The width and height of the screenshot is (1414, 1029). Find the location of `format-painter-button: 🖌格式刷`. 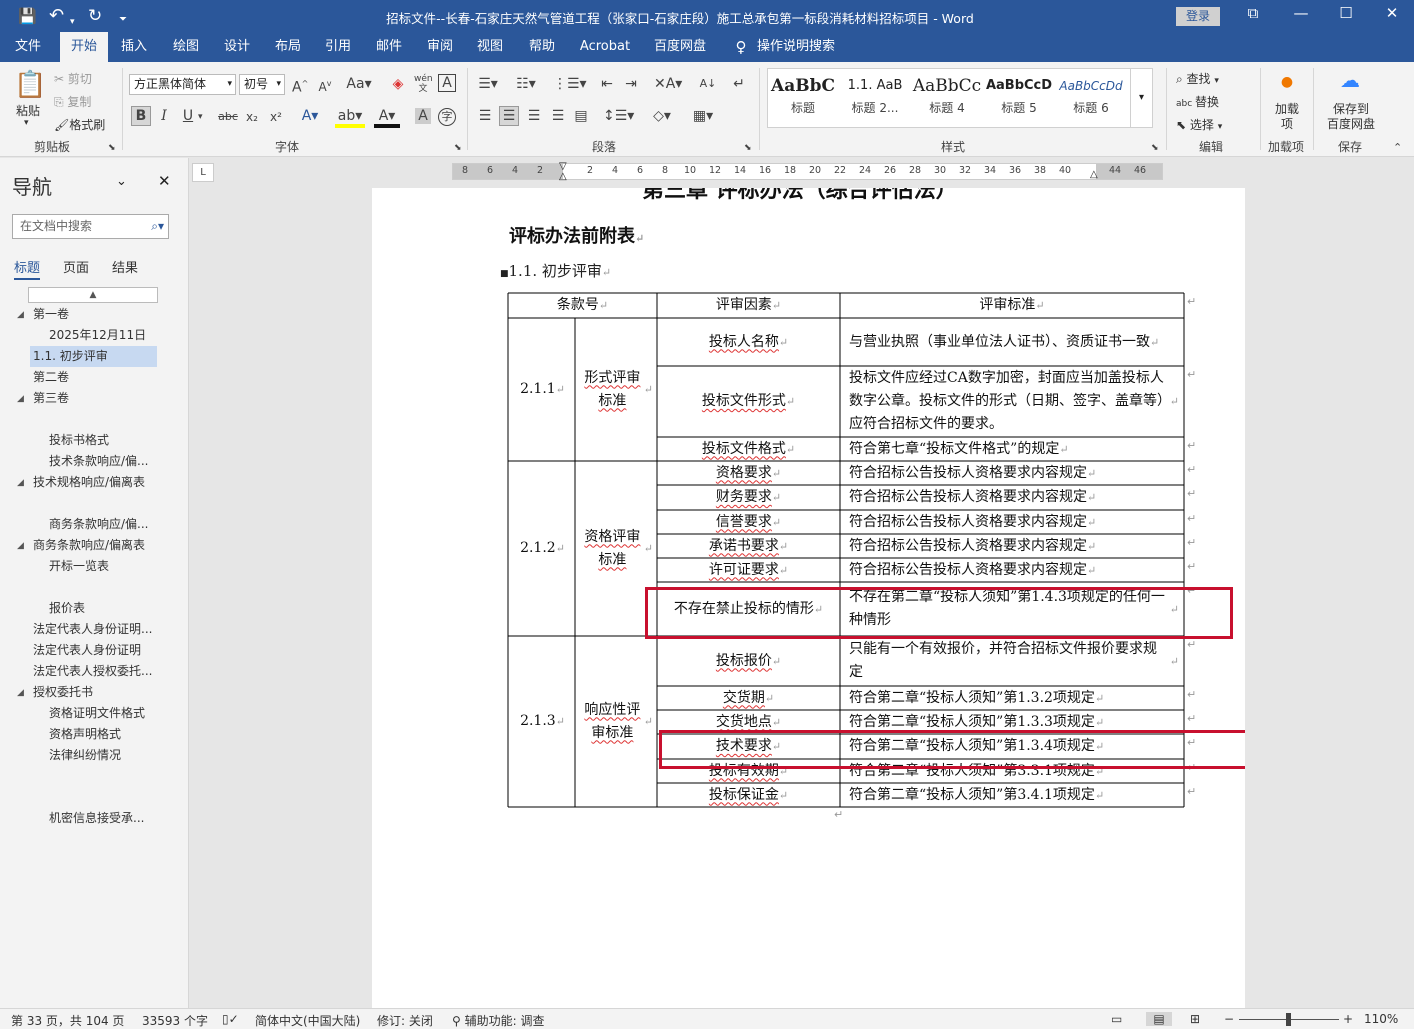

format-painter-button: 🖌格式刷 is located at coordinates (79, 124).